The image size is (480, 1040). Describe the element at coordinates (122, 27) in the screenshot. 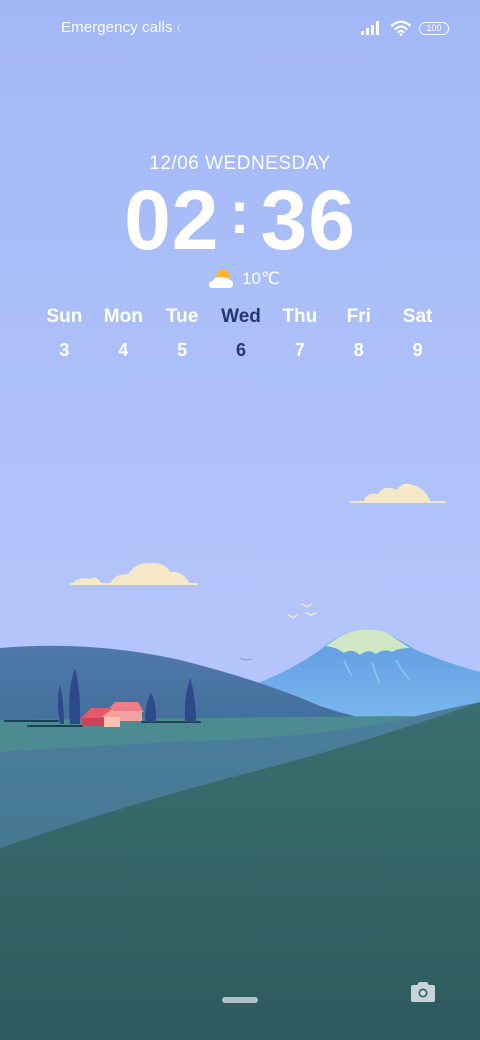

I see `carrier-status-text: Emergency calls only` at that location.